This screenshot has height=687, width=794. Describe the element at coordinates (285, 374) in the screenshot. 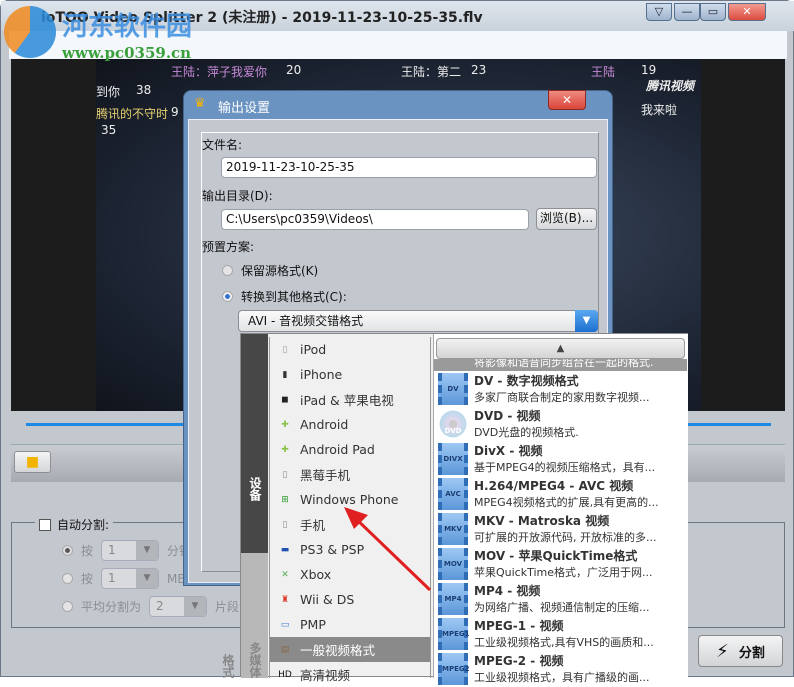

I see `device-icon: ▮` at that location.